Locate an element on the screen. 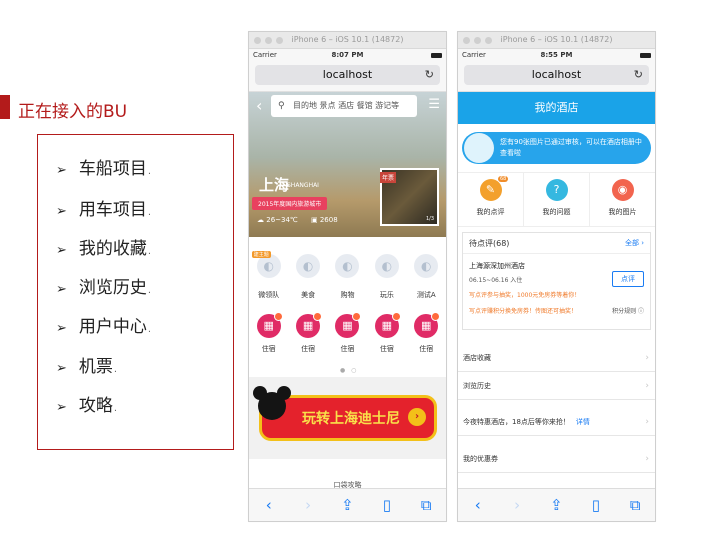 The width and height of the screenshot is (720, 540). page-indicator: ● ○ is located at coordinates (349, 370).